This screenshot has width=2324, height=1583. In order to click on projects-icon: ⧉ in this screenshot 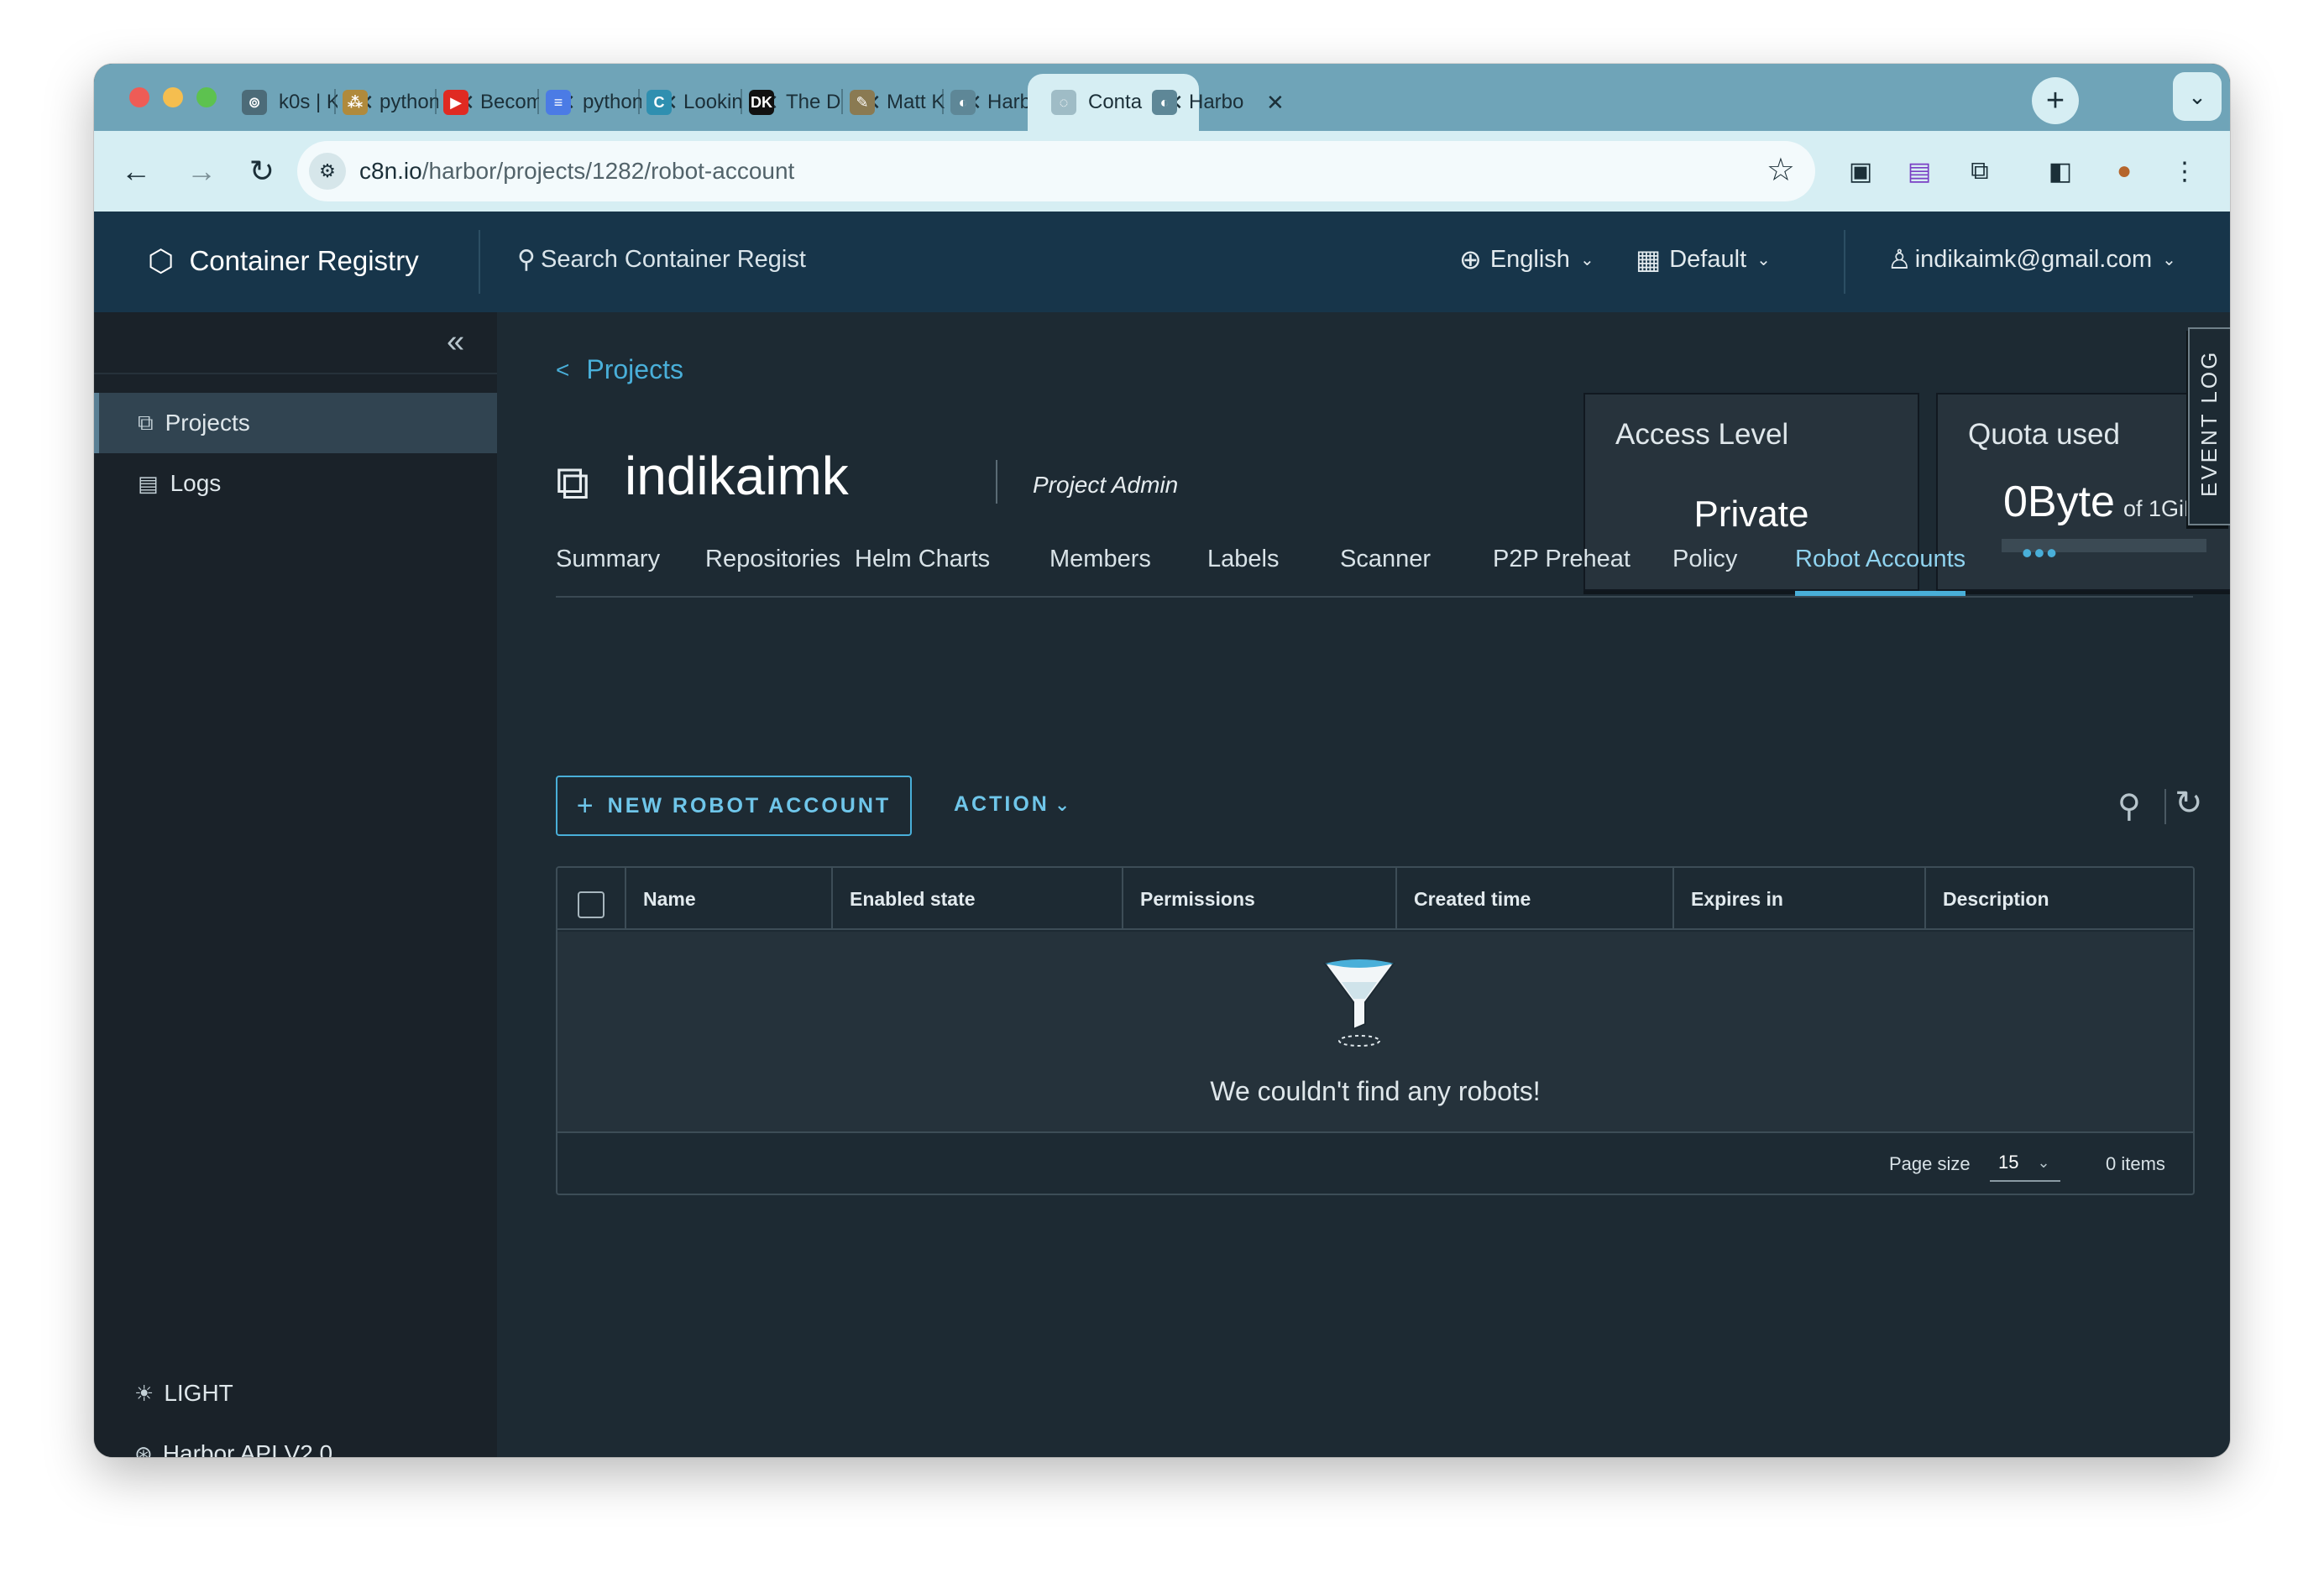, I will do `click(146, 422)`.